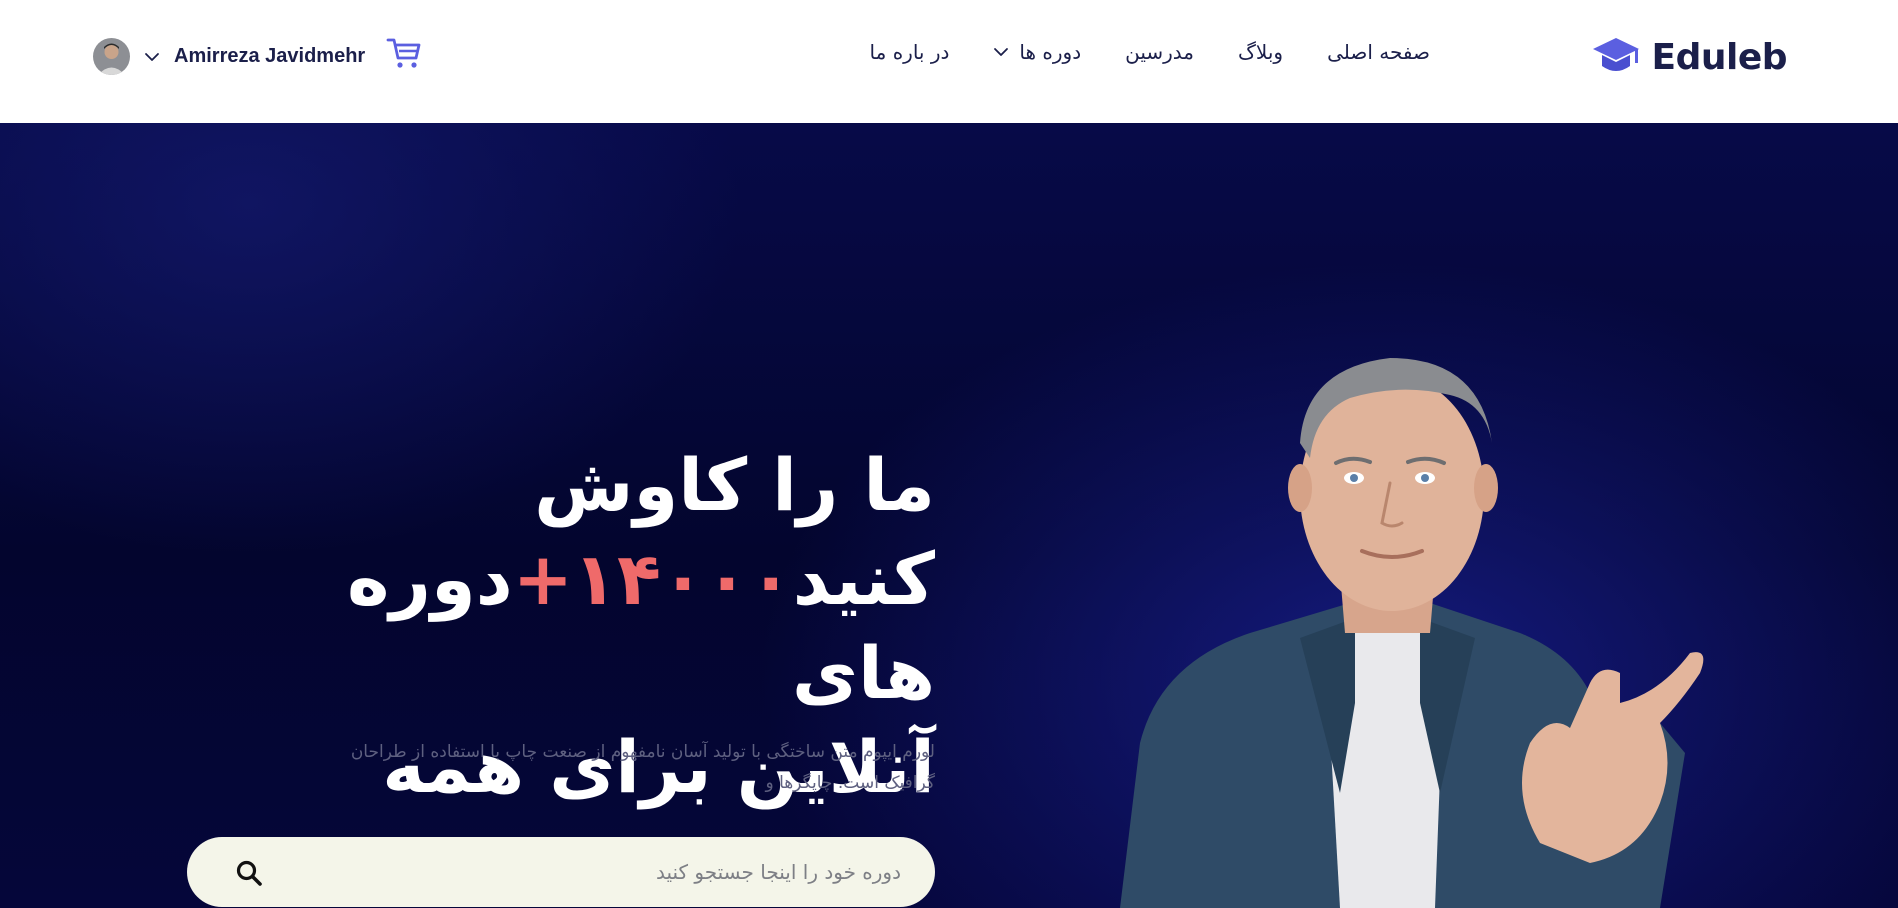 This screenshot has width=1898, height=908. Describe the element at coordinates (621, 872) in the screenshot. I see `search-input` at that location.